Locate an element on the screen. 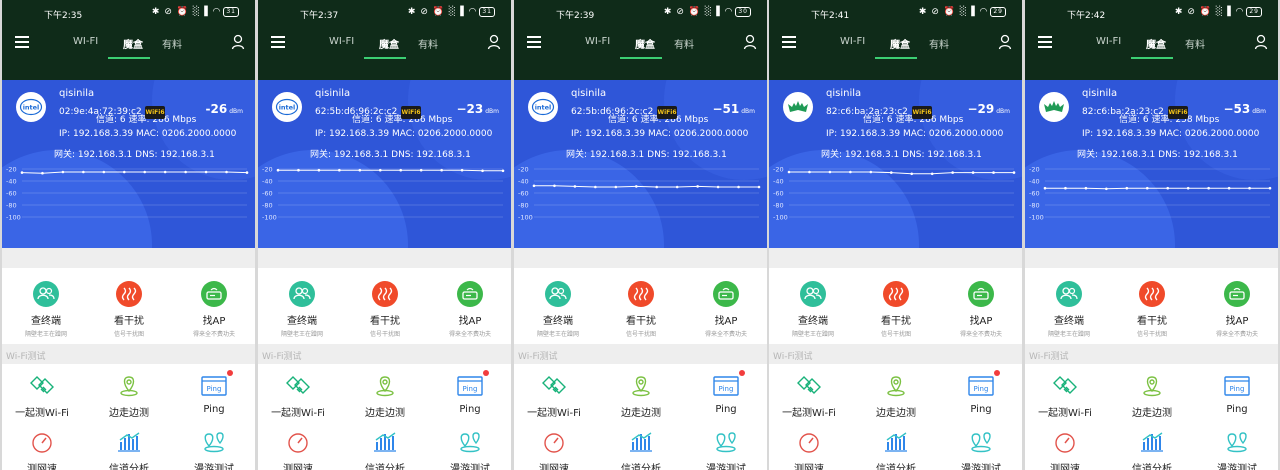 The height and width of the screenshot is (470, 1280). signal-line is located at coordinates (1157, 188).